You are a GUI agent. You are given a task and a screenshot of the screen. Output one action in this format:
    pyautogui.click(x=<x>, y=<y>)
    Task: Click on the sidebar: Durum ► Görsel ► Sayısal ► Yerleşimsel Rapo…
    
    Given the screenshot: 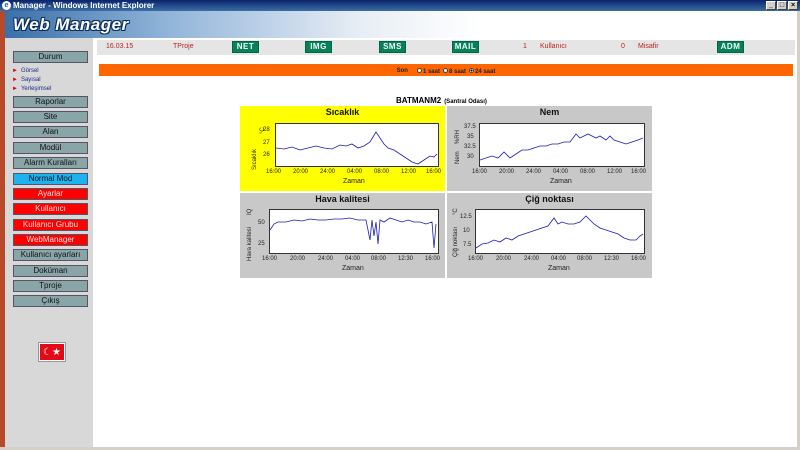 What is the action you would take?
    pyautogui.click(x=49, y=242)
    